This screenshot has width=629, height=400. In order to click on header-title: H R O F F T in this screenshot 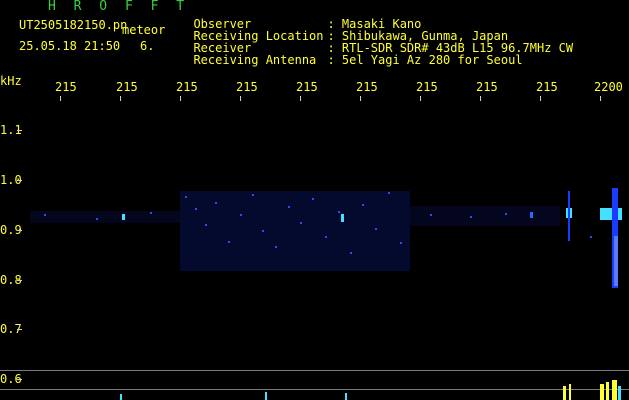, I will do `click(119, 7)`.